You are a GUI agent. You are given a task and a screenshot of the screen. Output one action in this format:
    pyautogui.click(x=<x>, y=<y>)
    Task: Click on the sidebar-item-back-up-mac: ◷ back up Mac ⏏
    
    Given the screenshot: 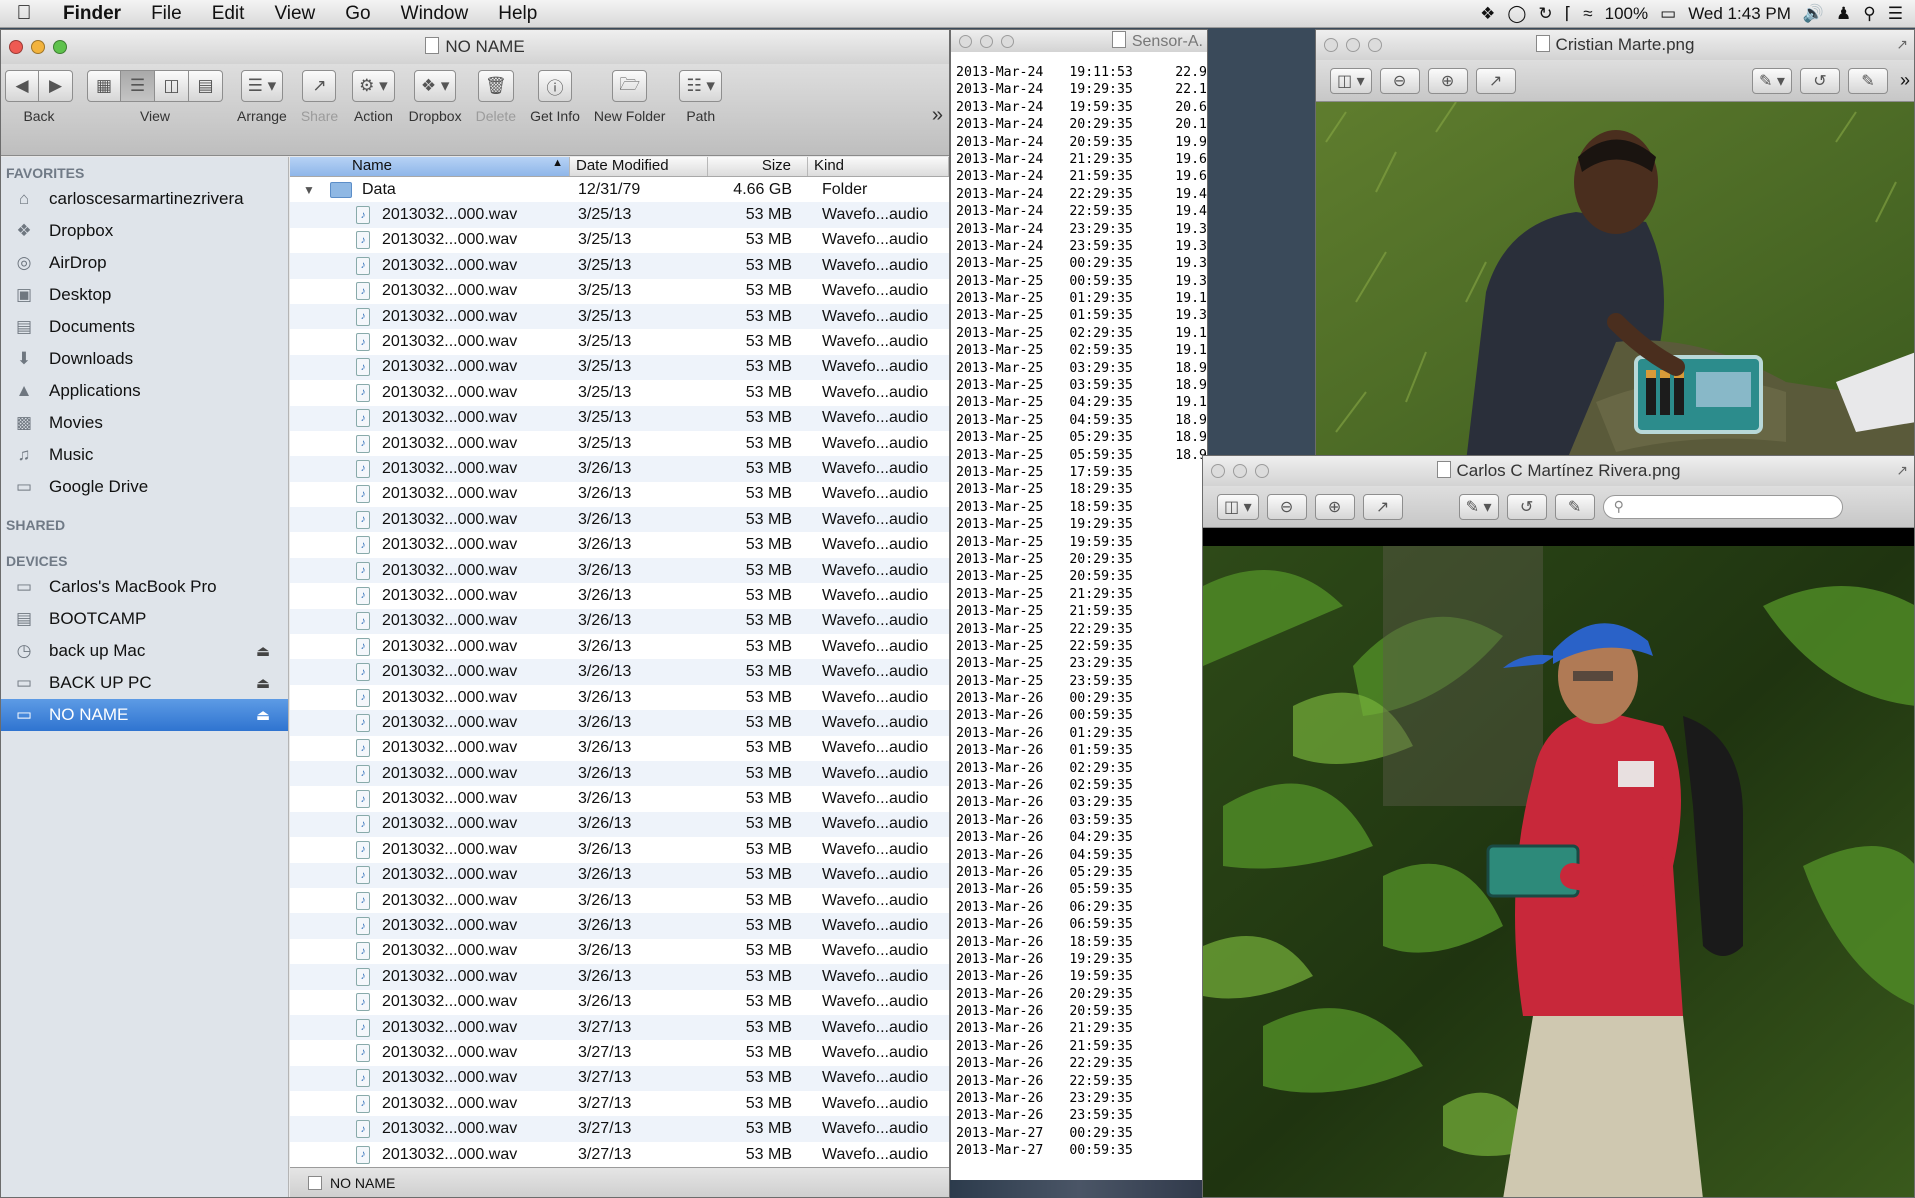 What is the action you would take?
    pyautogui.click(x=144, y=651)
    